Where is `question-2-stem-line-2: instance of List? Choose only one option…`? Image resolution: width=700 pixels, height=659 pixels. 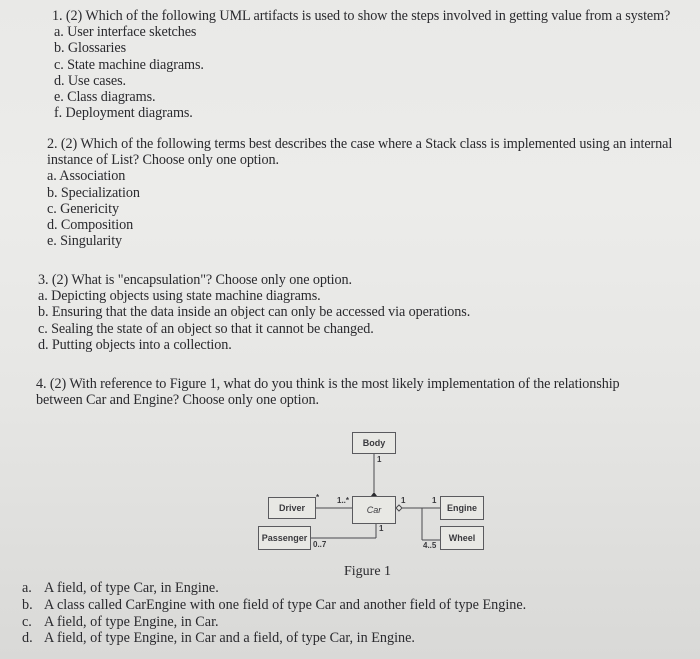 question-2-stem-line-2: instance of List? Choose only one option… is located at coordinates (163, 160).